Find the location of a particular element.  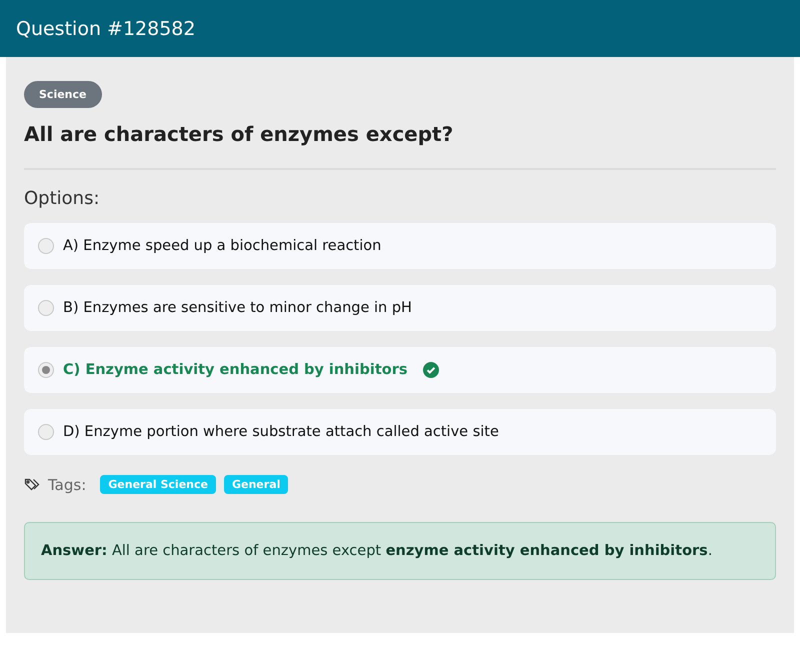

answer-text: Answer: All are characters of enzymes except enzyme activity enhanced by inhibitors. is located at coordinates (376, 551).